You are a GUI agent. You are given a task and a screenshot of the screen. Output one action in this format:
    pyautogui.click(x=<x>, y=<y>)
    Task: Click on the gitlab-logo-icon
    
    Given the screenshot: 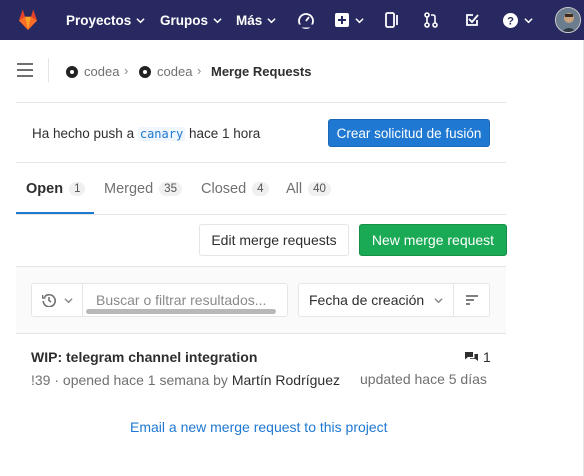 What is the action you would take?
    pyautogui.click(x=28, y=20)
    